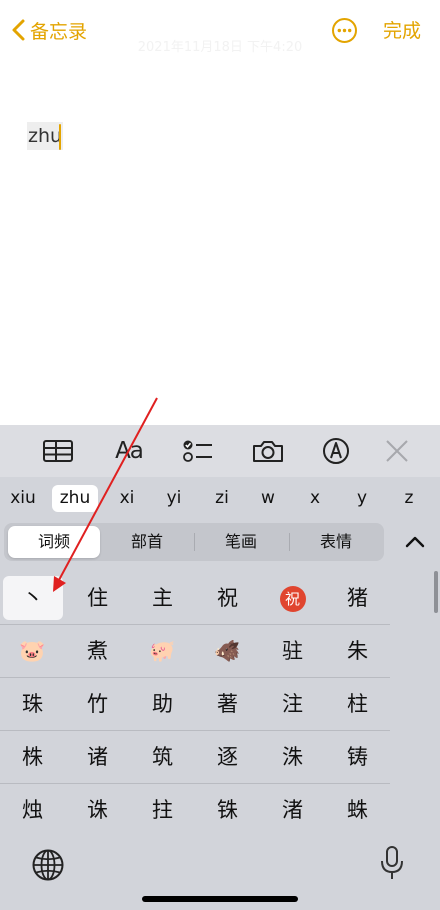  I want to click on text-cursor, so click(60, 137).